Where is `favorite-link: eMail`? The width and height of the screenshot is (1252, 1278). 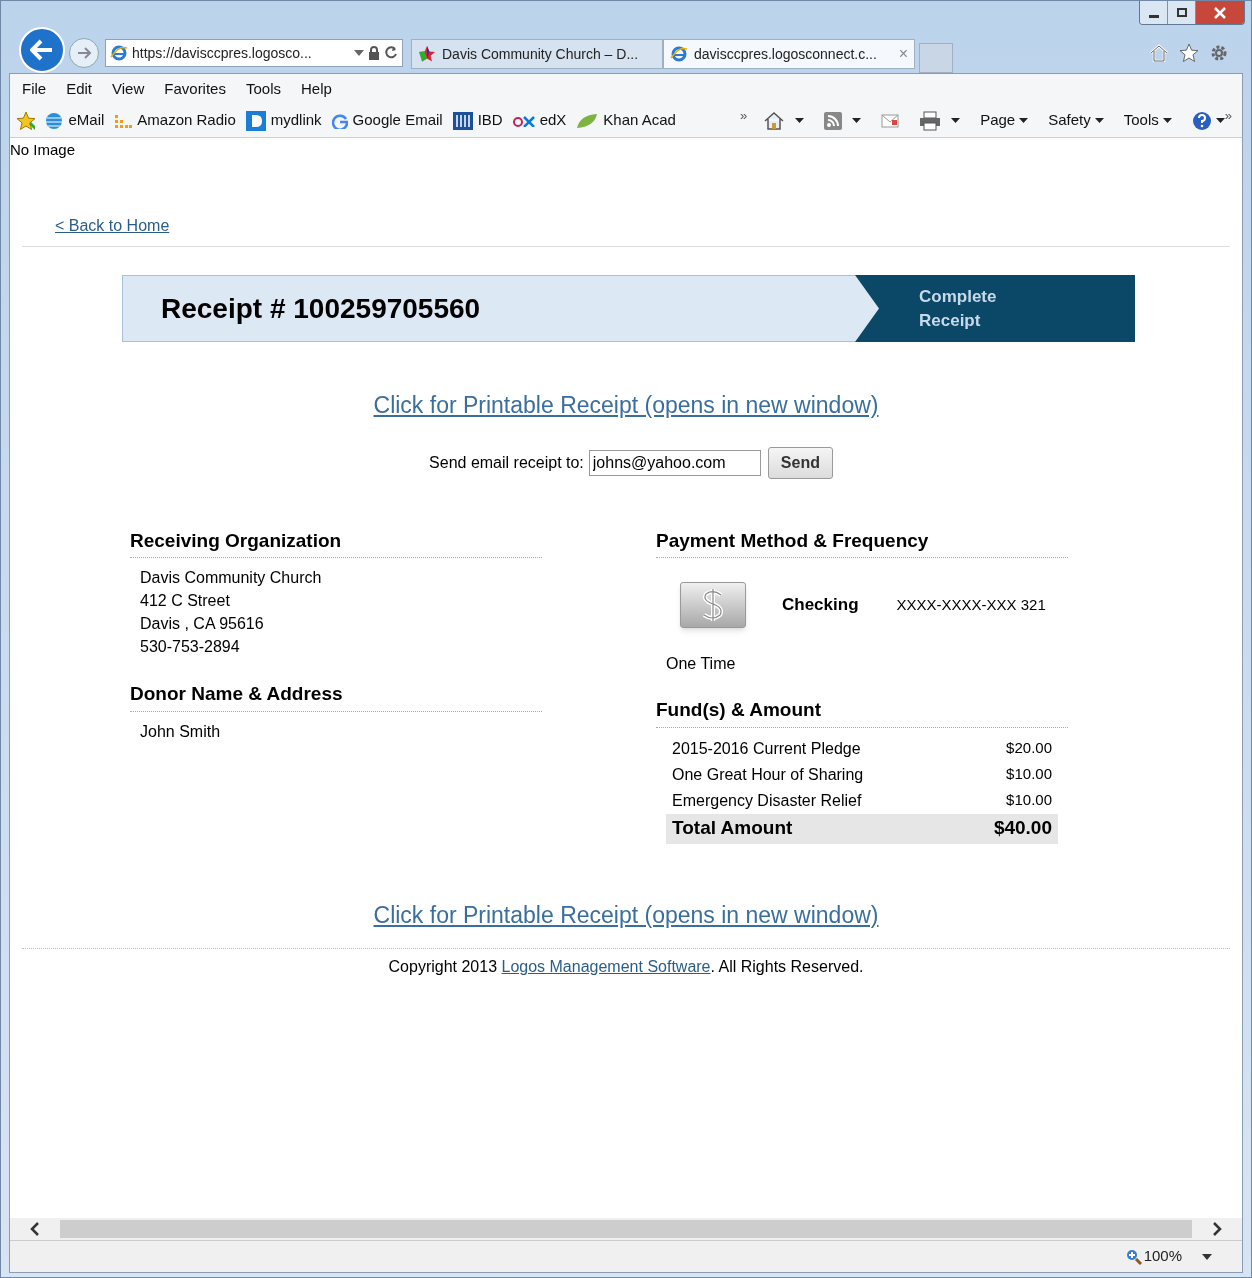
favorite-link: eMail is located at coordinates (75, 120).